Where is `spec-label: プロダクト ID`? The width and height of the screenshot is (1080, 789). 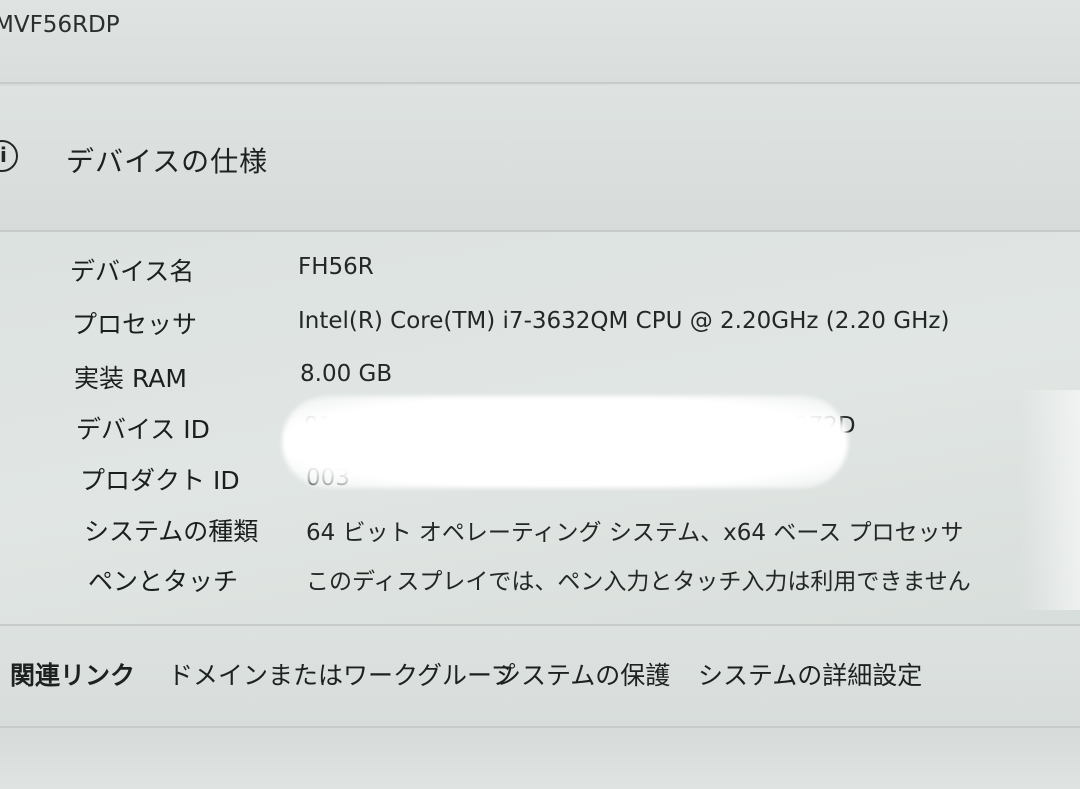 spec-label: プロダクト ID is located at coordinates (160, 480).